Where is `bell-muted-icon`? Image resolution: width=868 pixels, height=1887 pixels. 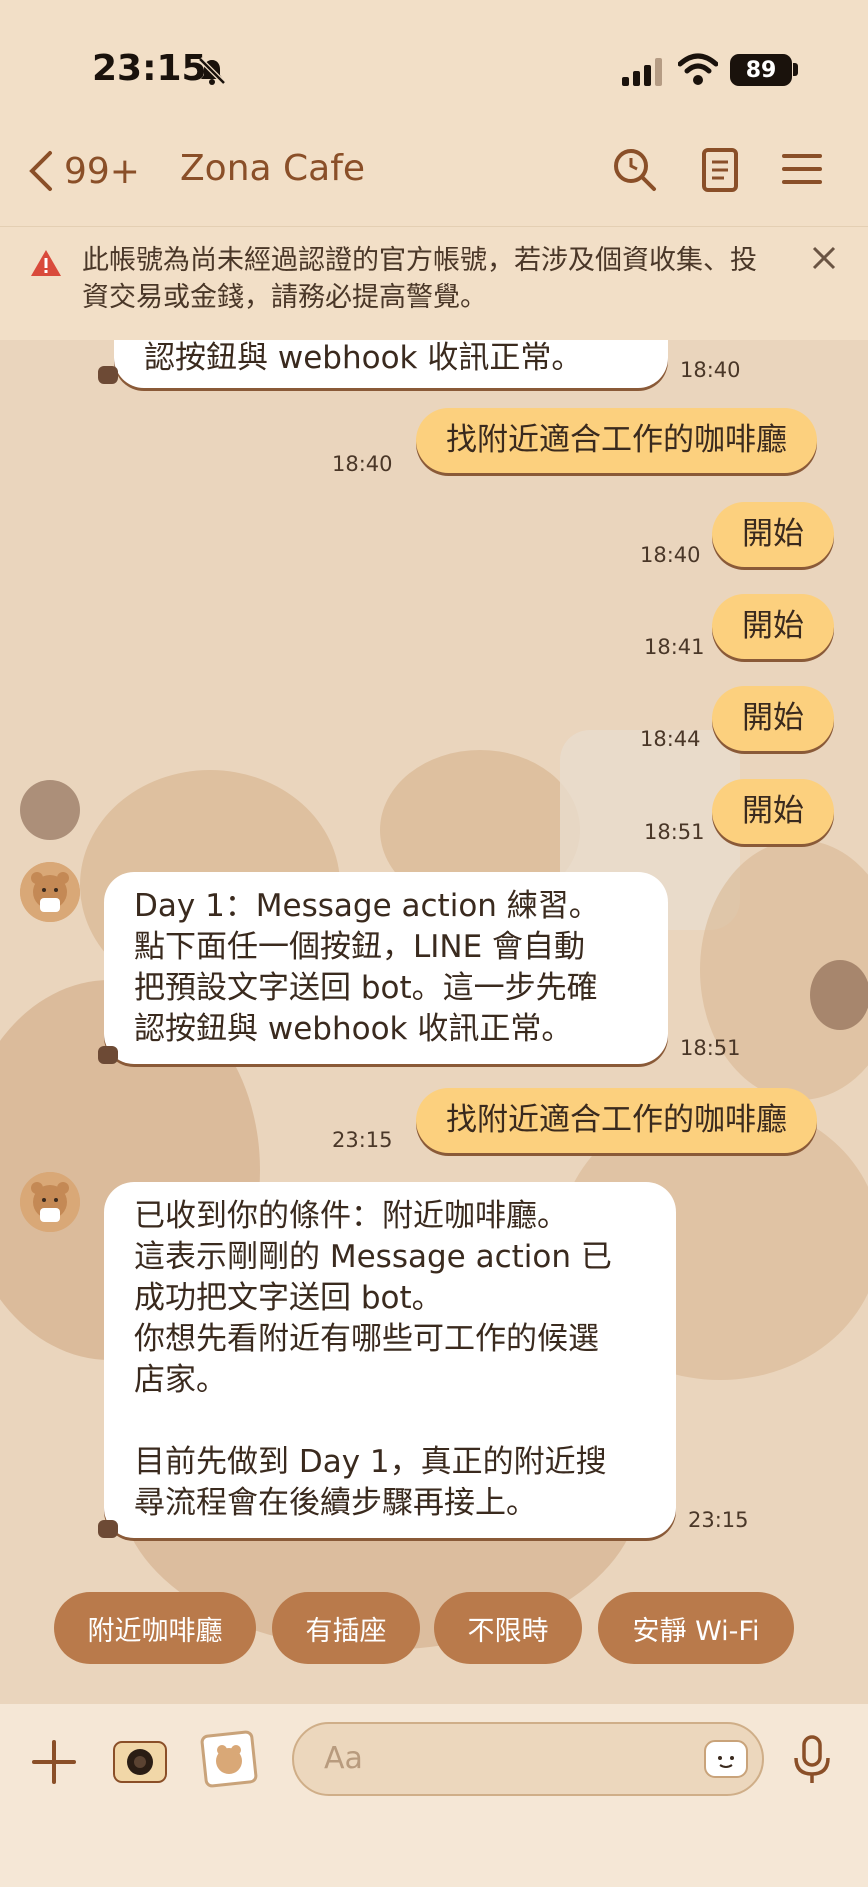
bell-muted-icon is located at coordinates (212, 71).